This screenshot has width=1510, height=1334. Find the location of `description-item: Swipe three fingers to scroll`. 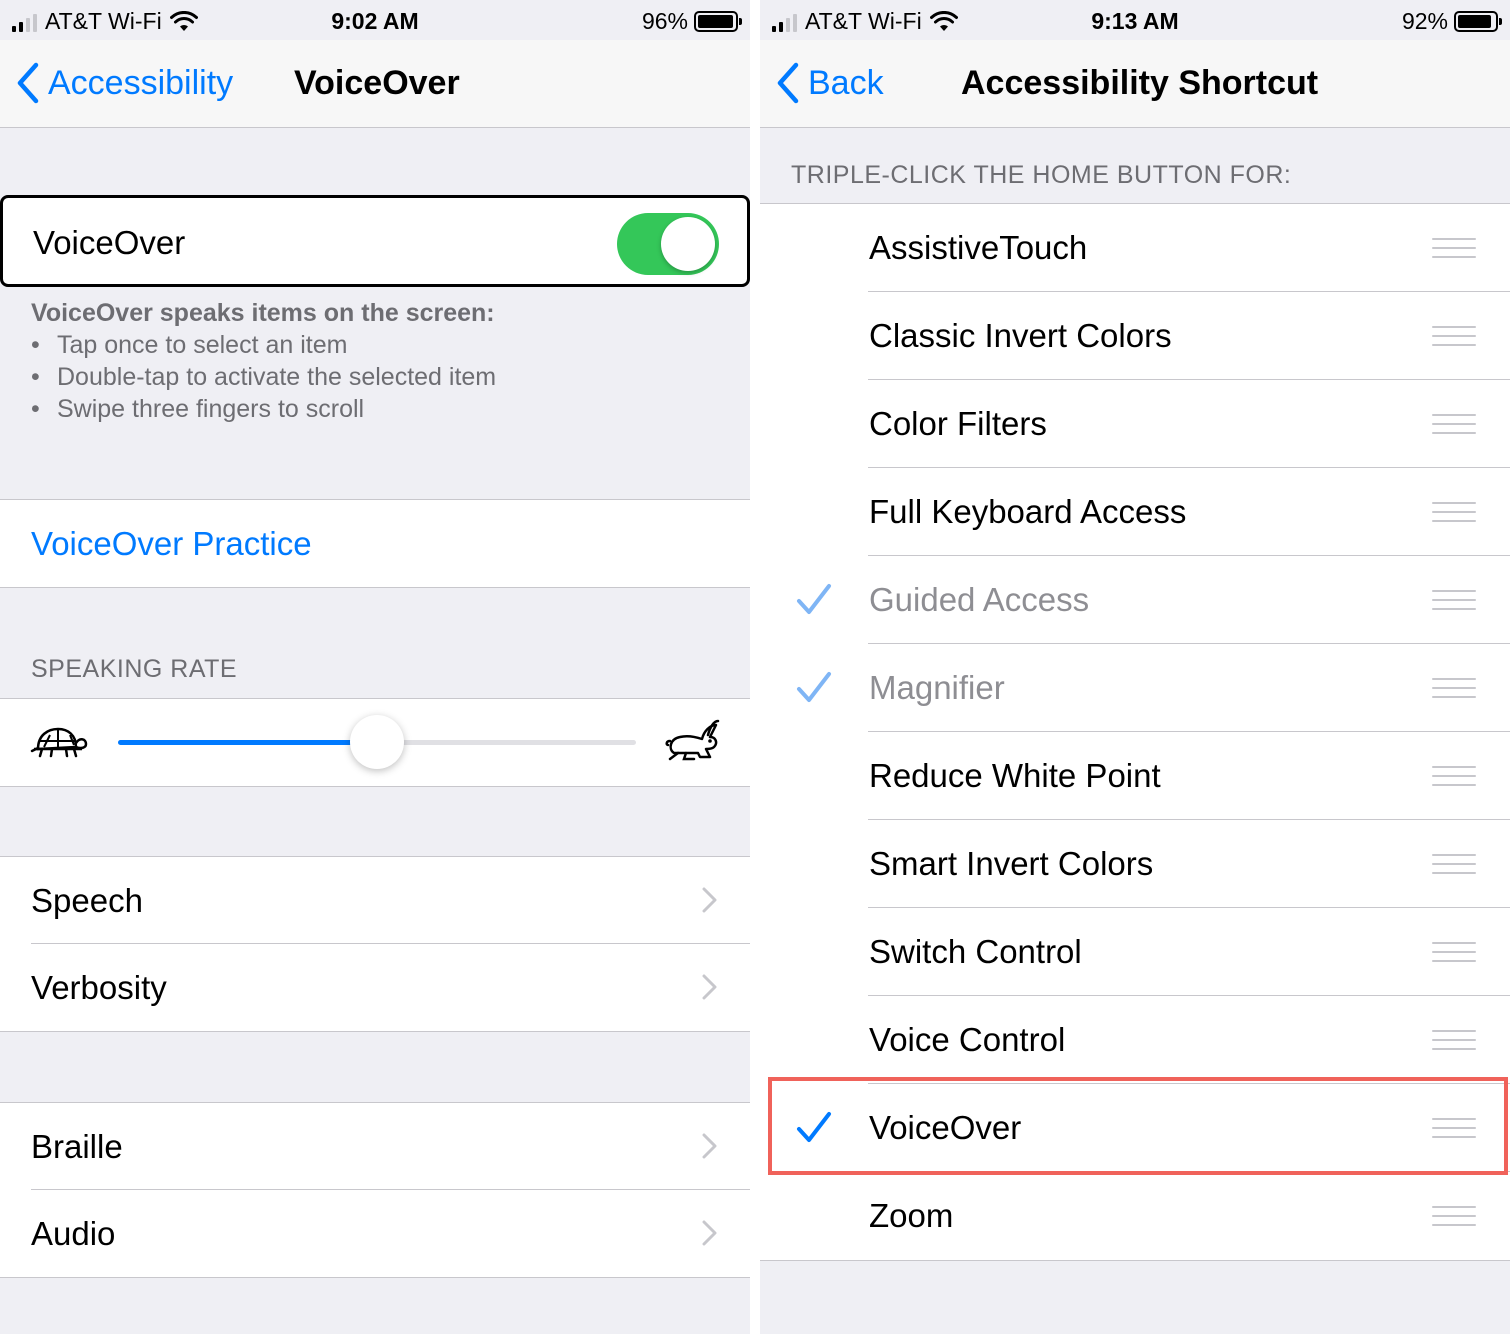

description-item: Swipe three fingers to scroll is located at coordinates (263, 409).